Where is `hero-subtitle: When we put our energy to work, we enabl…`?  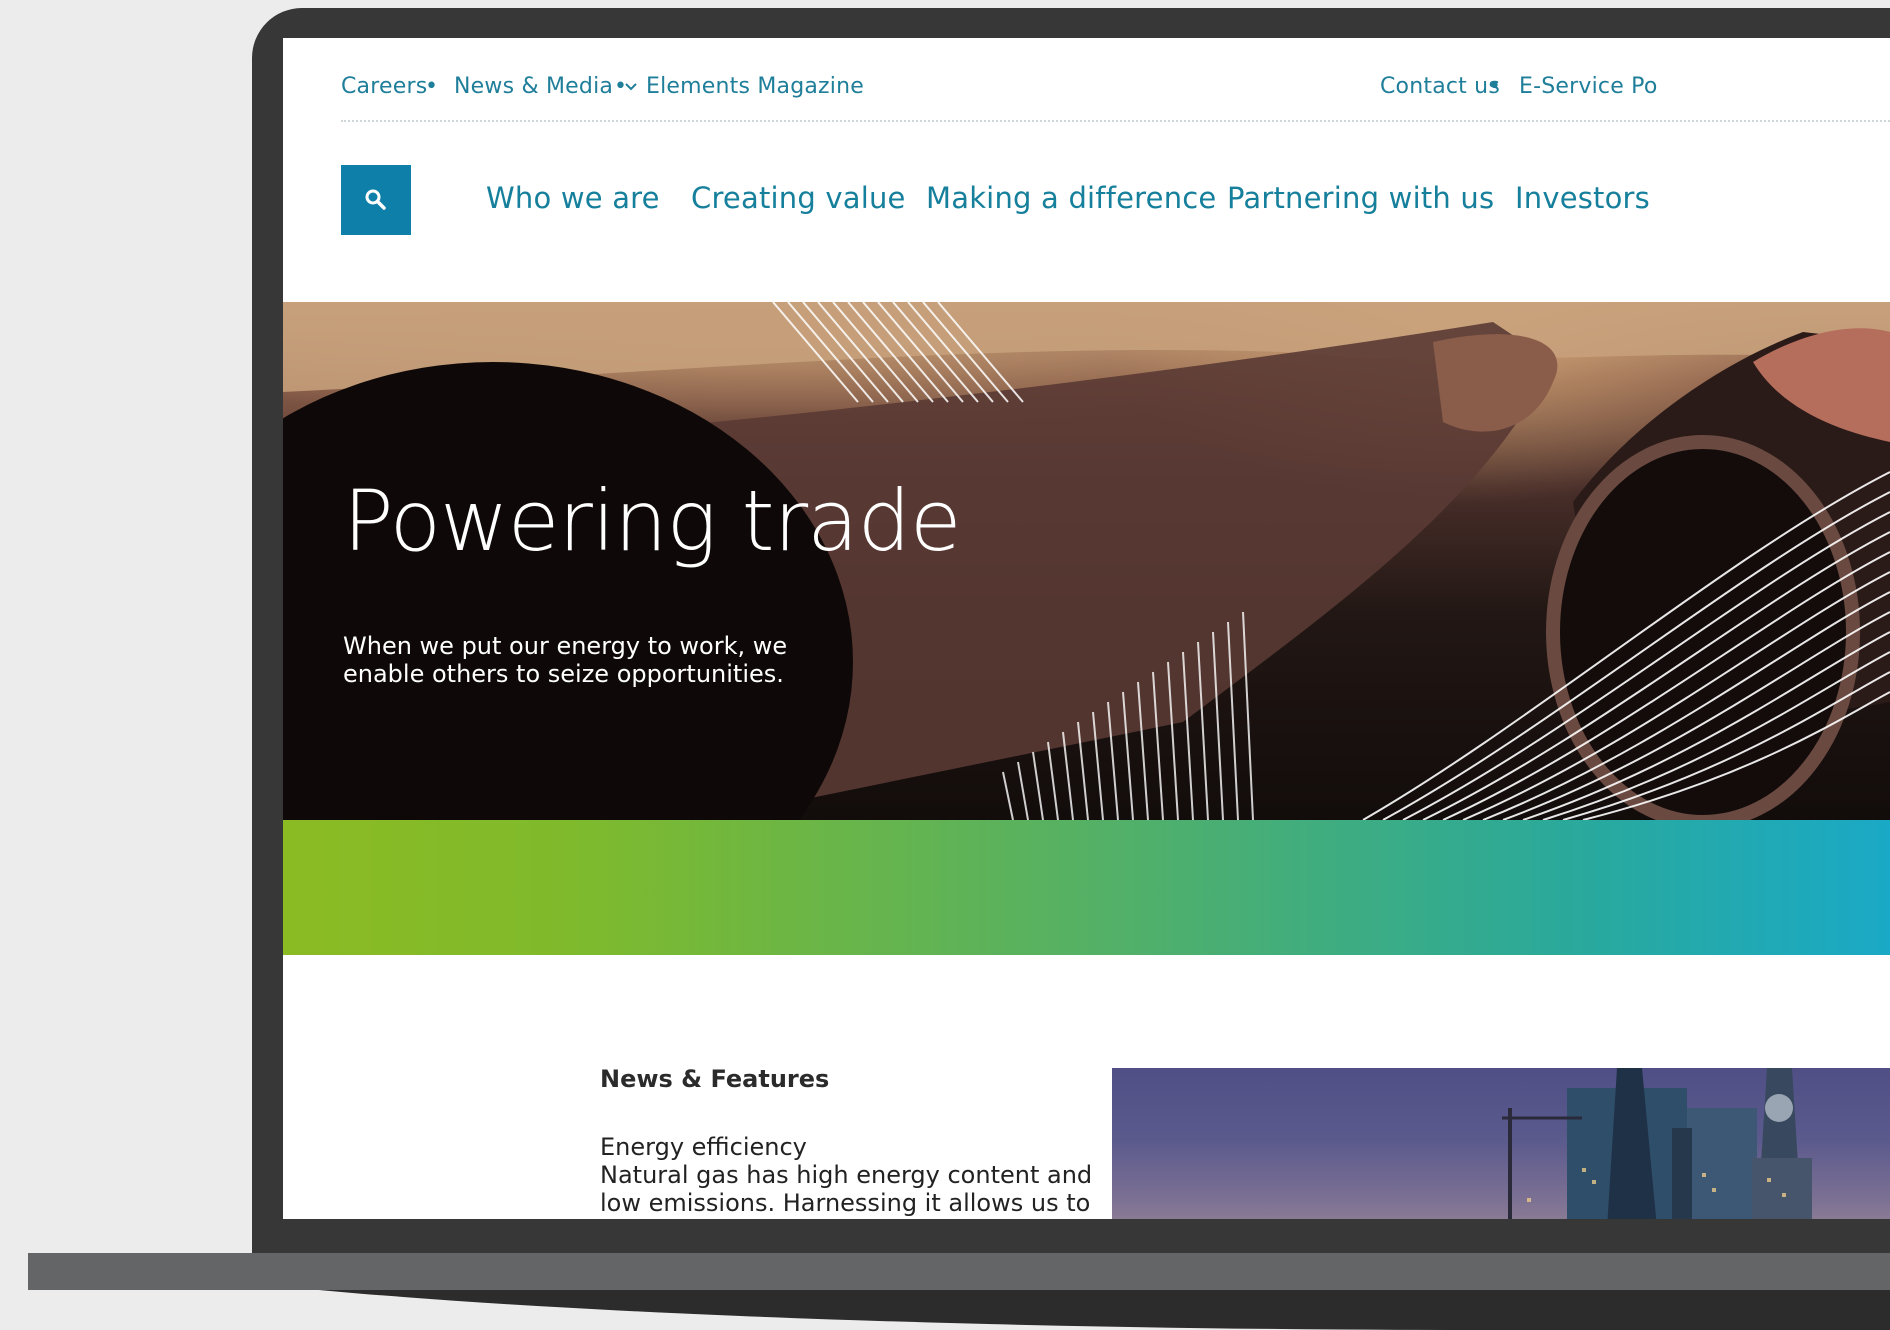 hero-subtitle: When we put our energy to work, we enabl… is located at coordinates (565, 660).